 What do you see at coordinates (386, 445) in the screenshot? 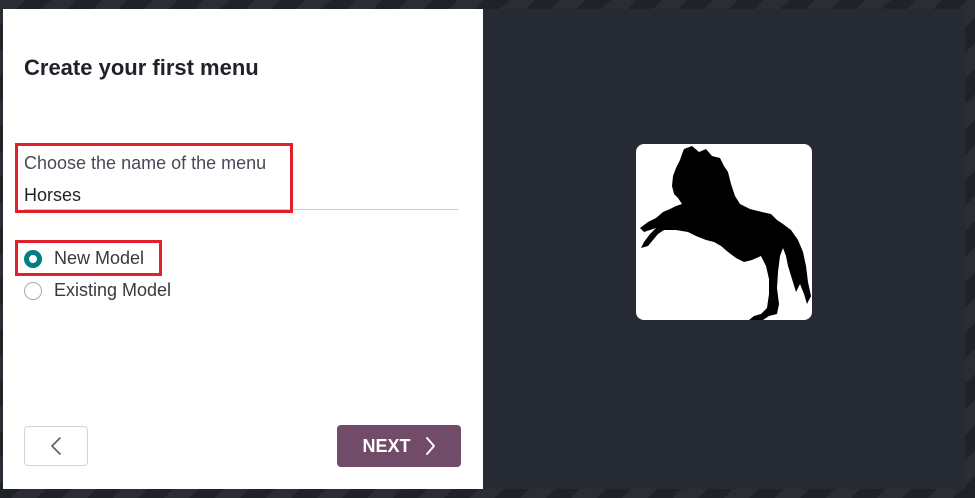
I see `next-button-label: NEXT` at bounding box center [386, 445].